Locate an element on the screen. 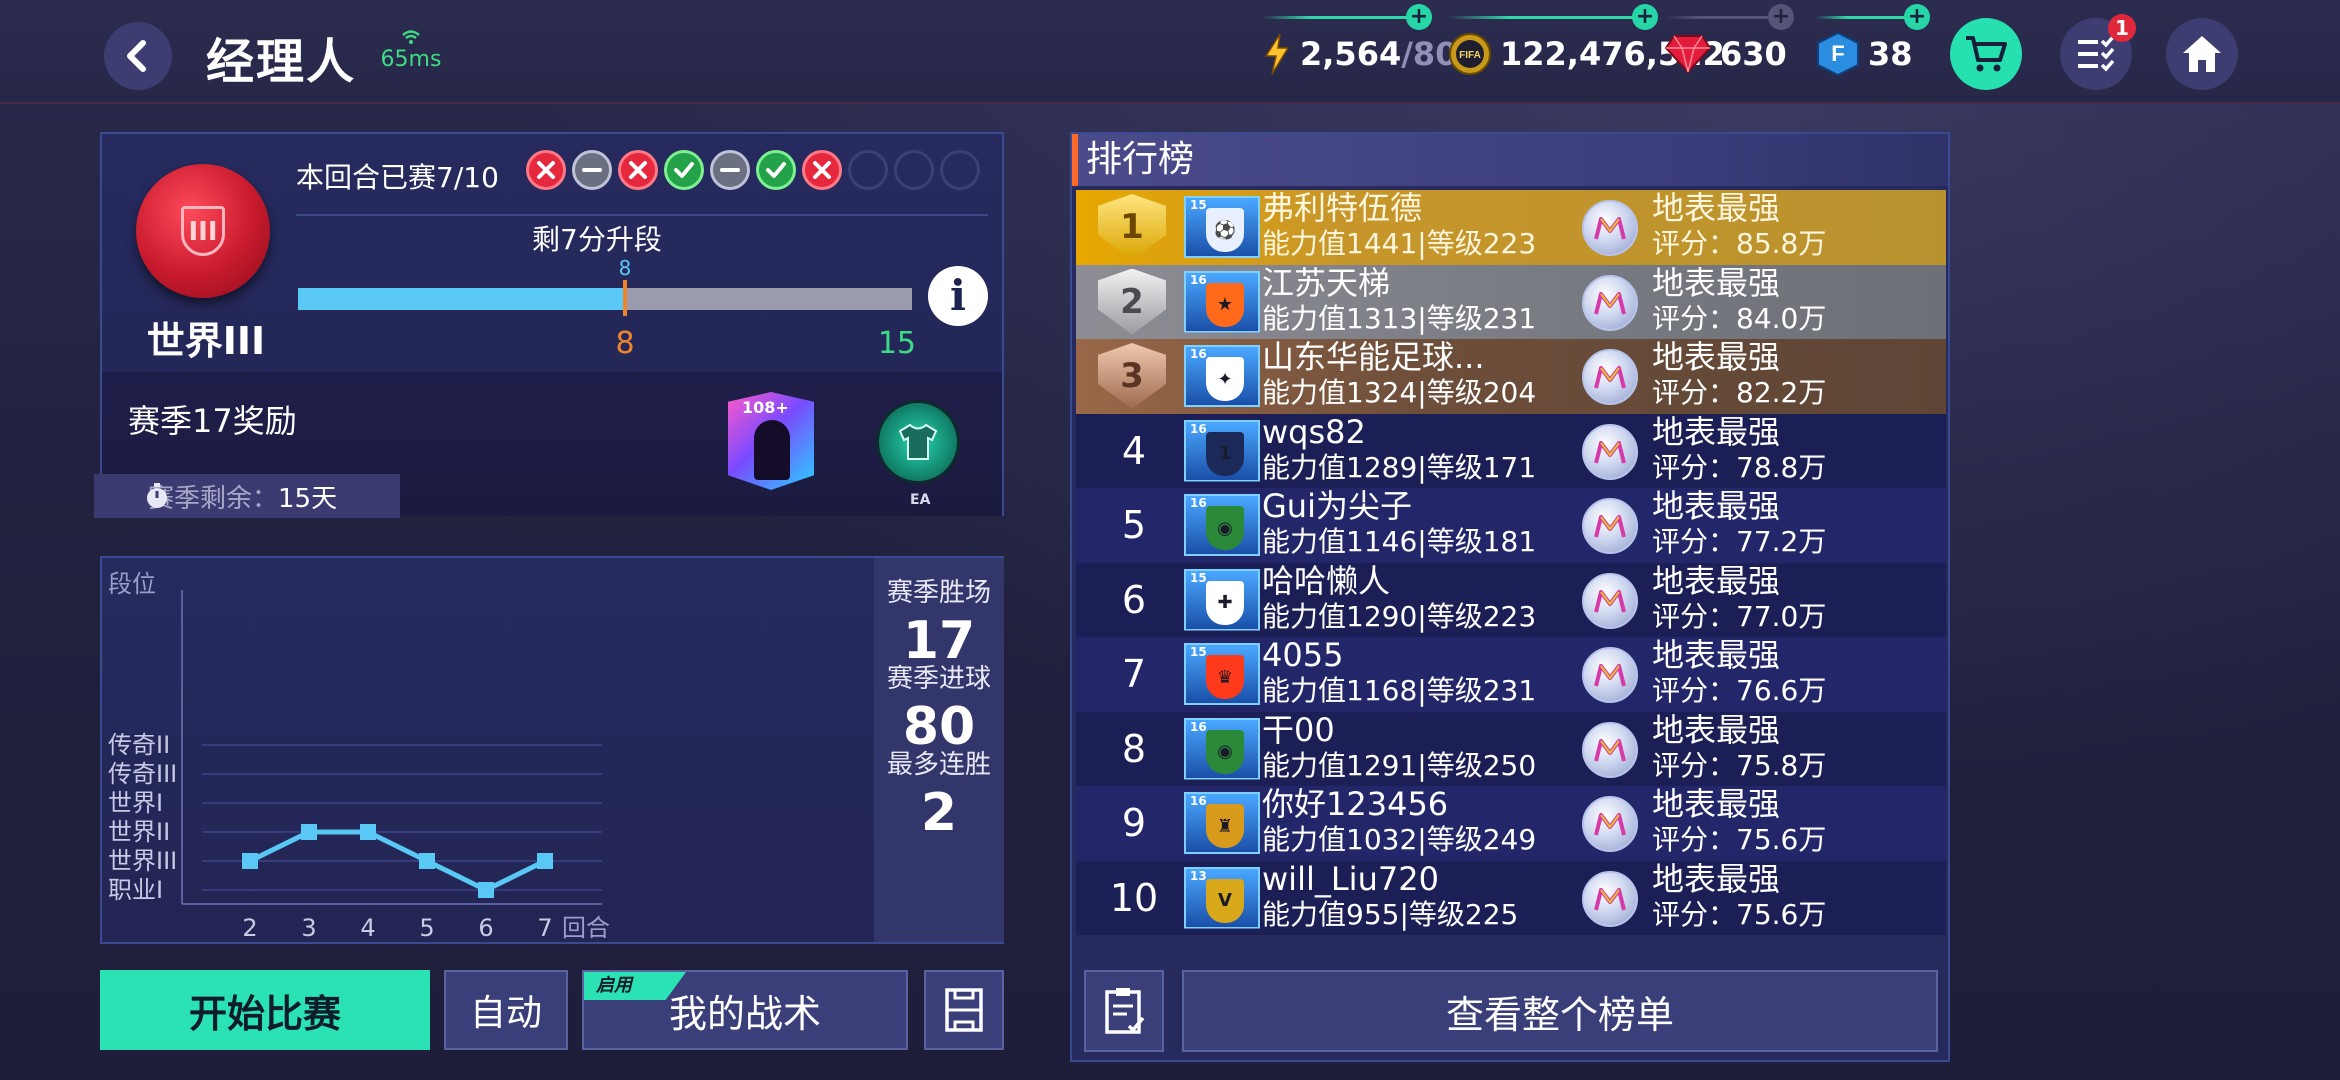  add-coins-button: + is located at coordinates (1645, 17).